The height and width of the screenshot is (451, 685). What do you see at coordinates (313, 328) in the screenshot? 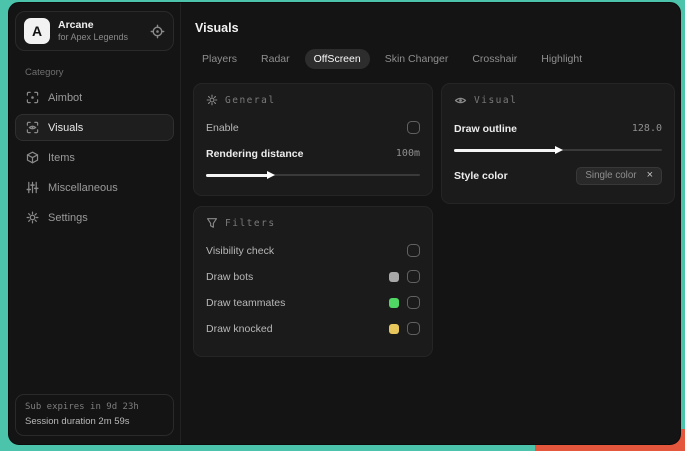
I see `filter-row: Draw knocked` at bounding box center [313, 328].